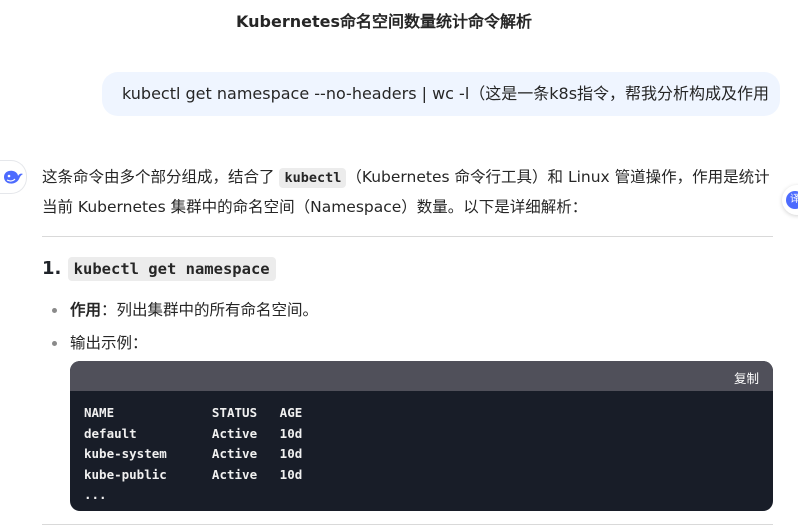 This screenshot has height=530, width=798. What do you see at coordinates (193, 474) in the screenshot?
I see `code-line: kube-public Active 10d` at bounding box center [193, 474].